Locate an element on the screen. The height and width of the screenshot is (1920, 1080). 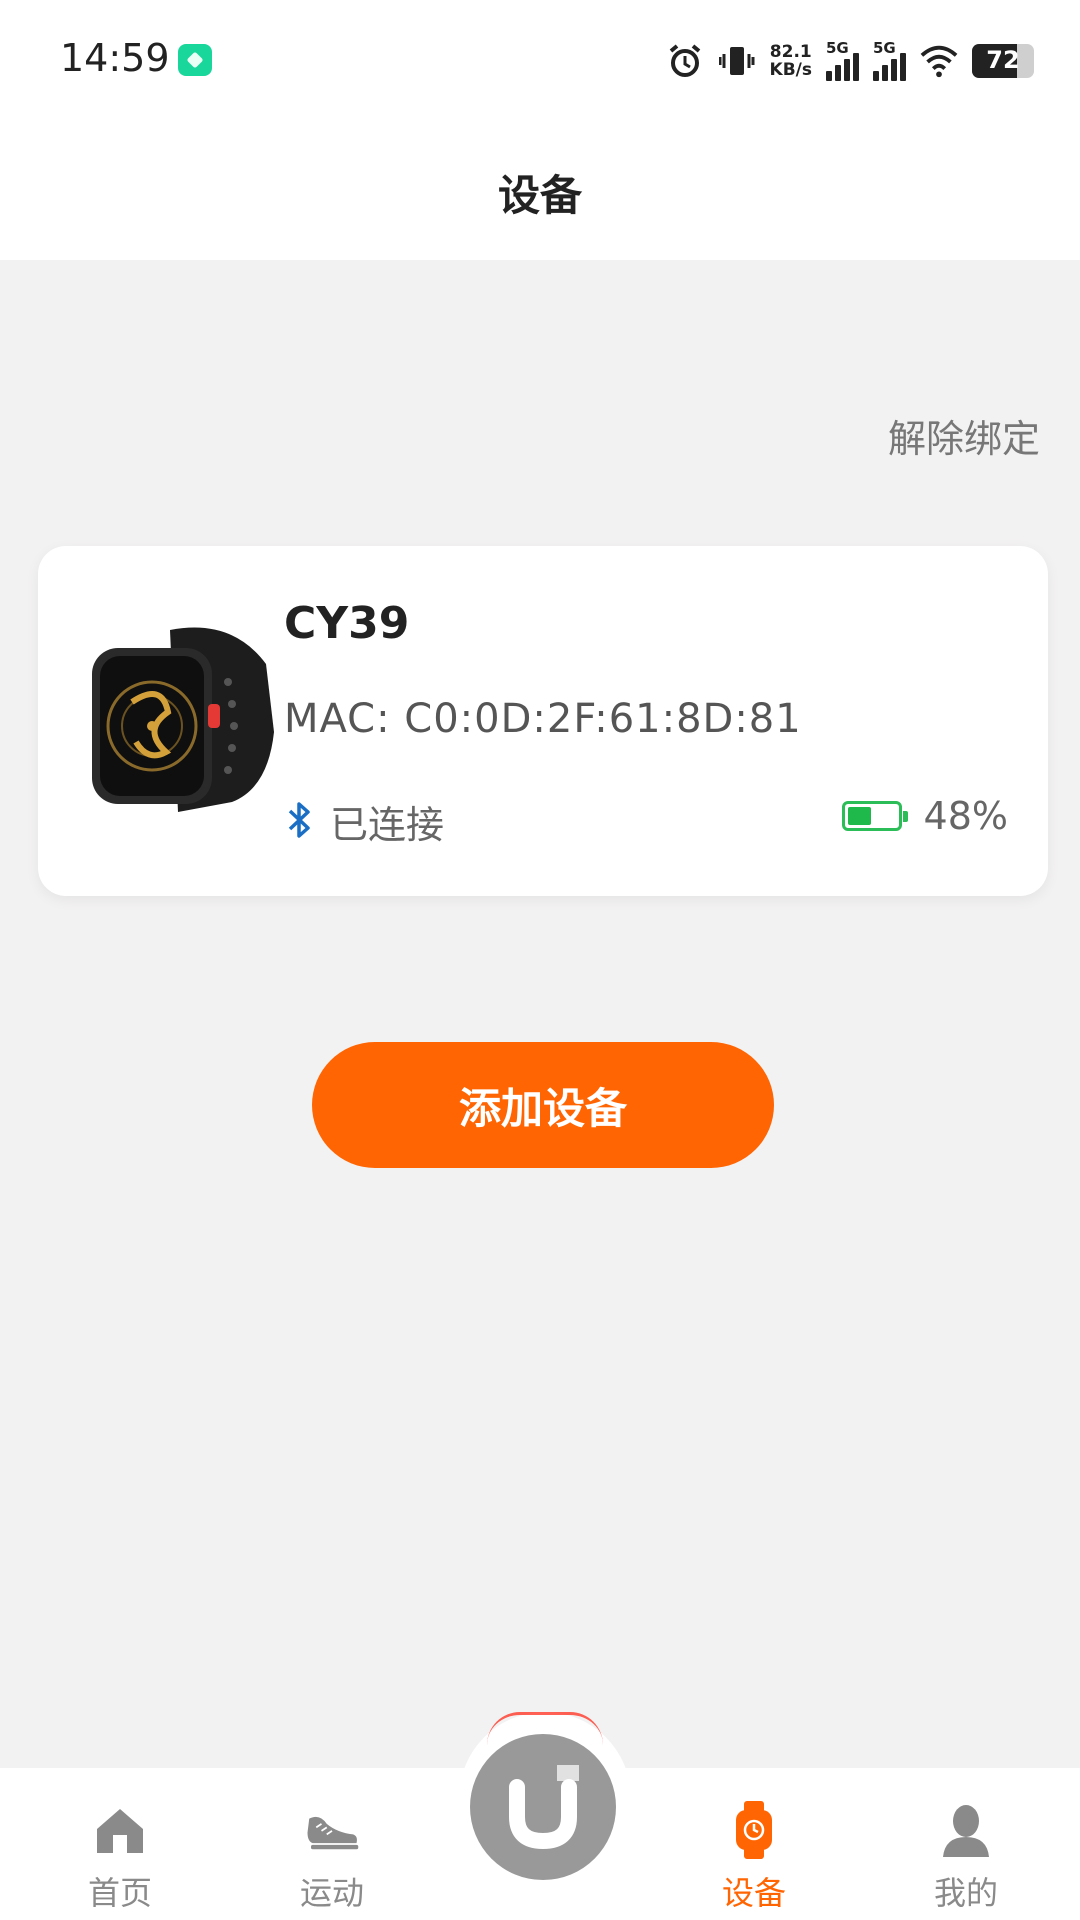
tab-label-device: 设备 is located at coordinates (753, 1893).